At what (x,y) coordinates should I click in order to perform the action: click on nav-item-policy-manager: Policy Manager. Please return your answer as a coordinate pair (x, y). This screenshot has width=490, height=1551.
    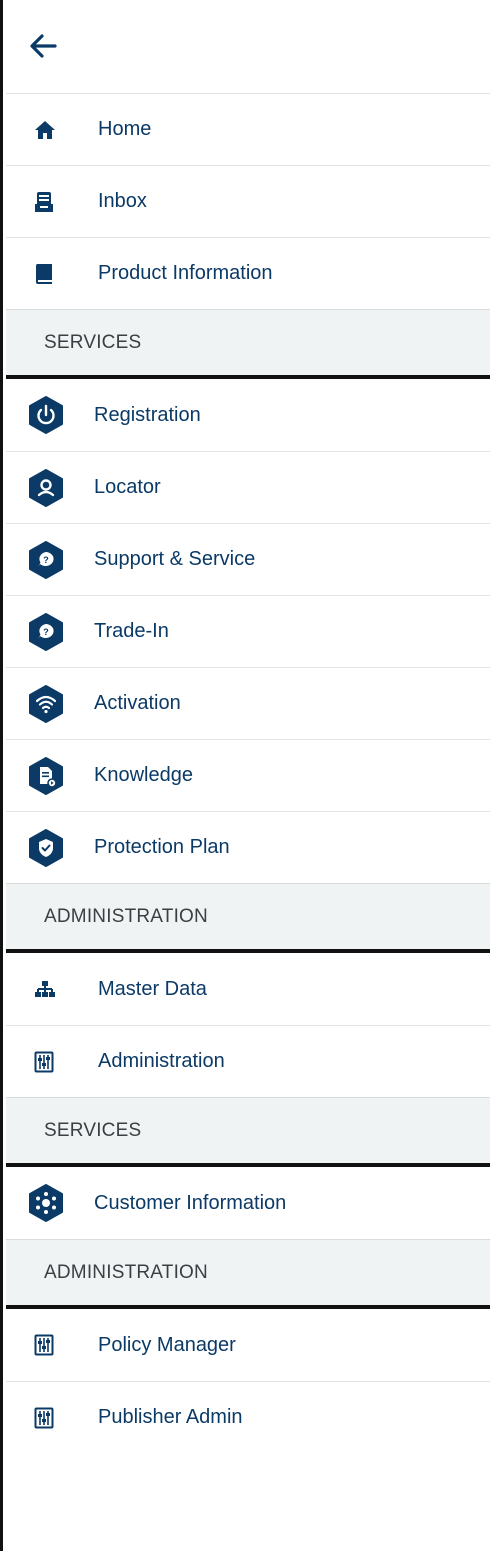
    Looking at the image, I should click on (248, 1345).